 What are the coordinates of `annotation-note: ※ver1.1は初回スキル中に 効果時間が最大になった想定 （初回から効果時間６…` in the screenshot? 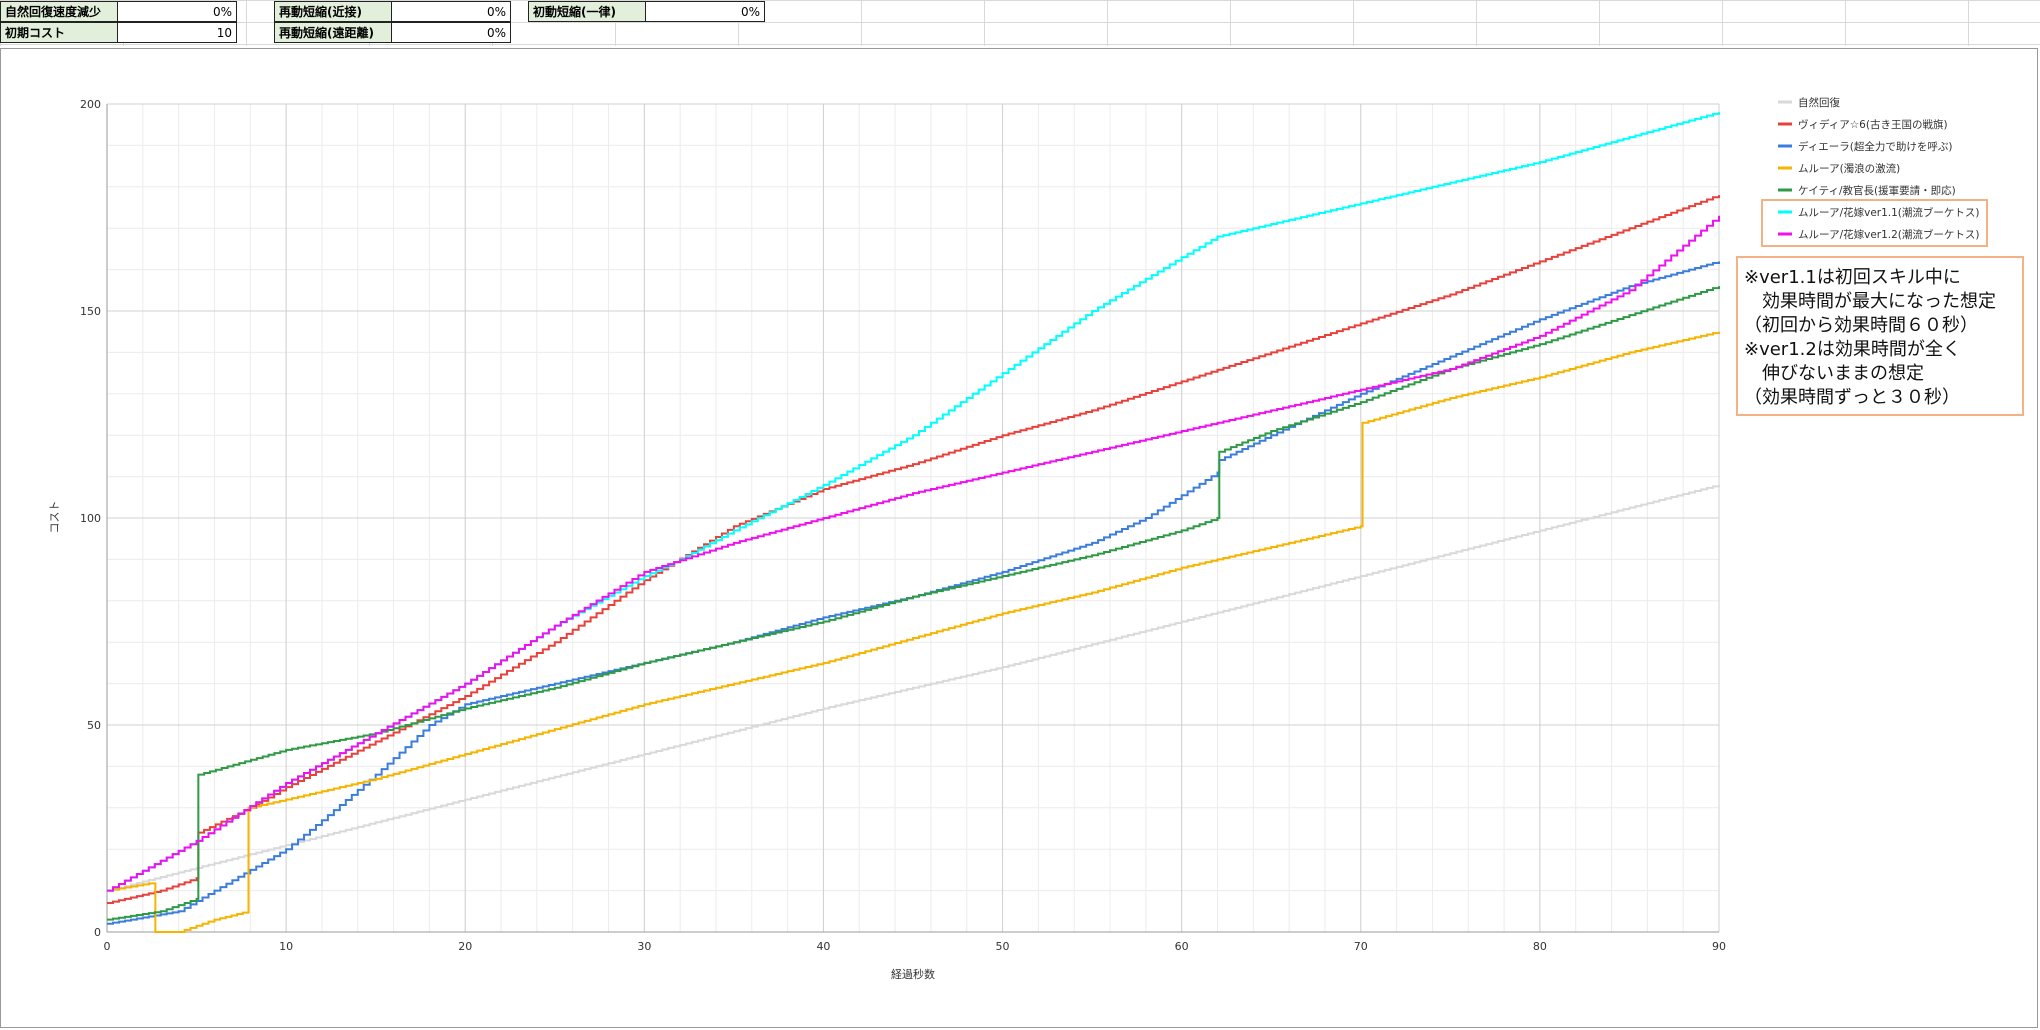 It's located at (1880, 336).